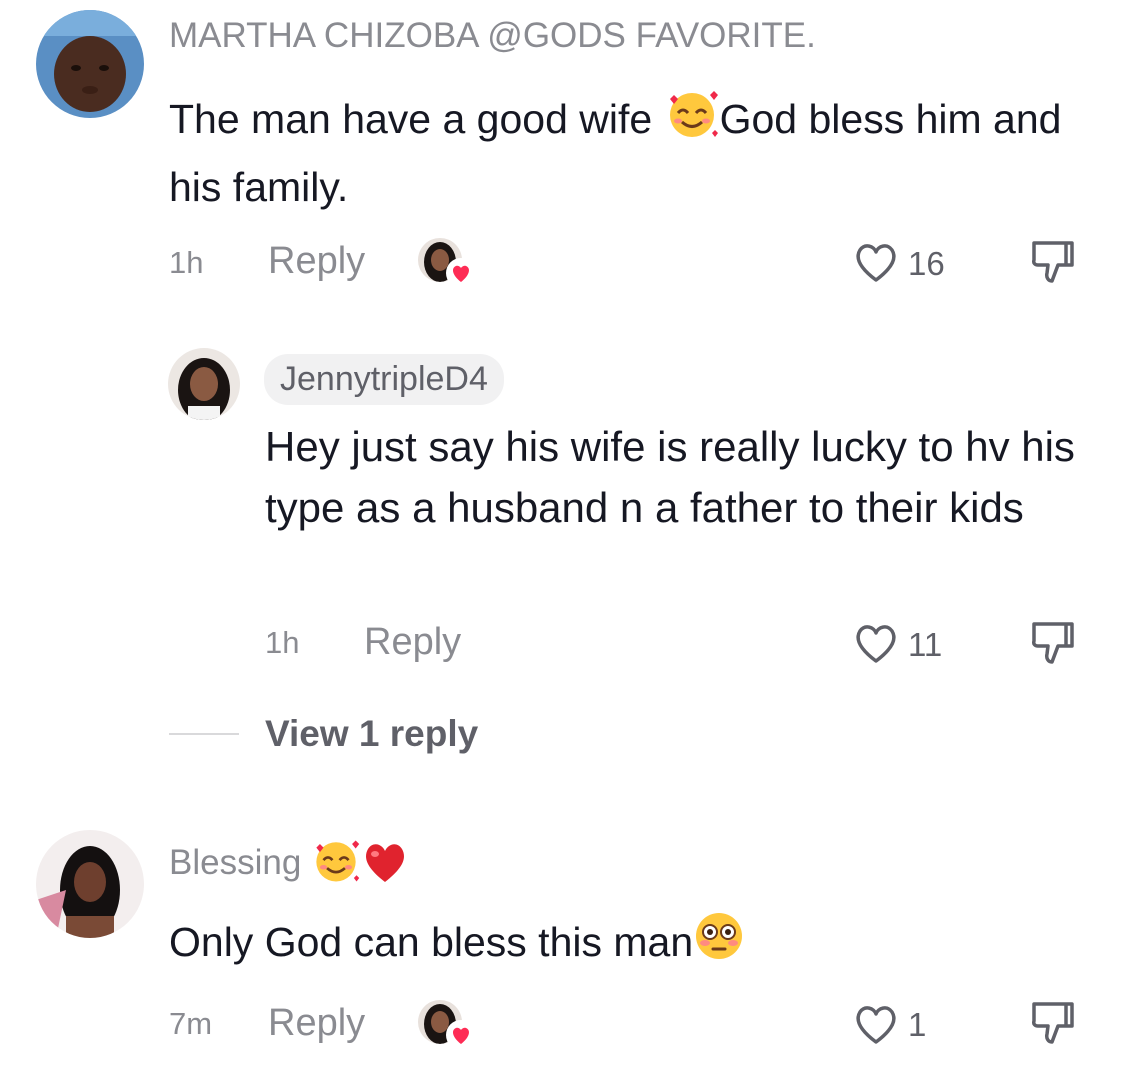 The image size is (1125, 1075). I want to click on comment-username: Blessing, so click(289, 865).